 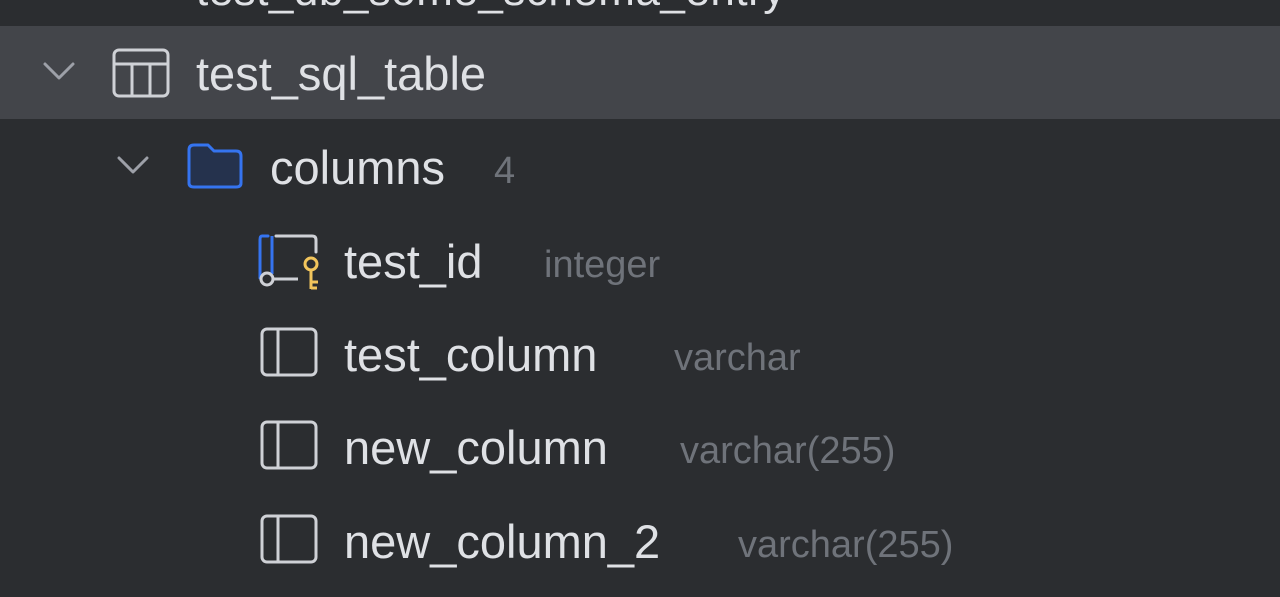 I want to click on column-type: integer, so click(x=602, y=265).